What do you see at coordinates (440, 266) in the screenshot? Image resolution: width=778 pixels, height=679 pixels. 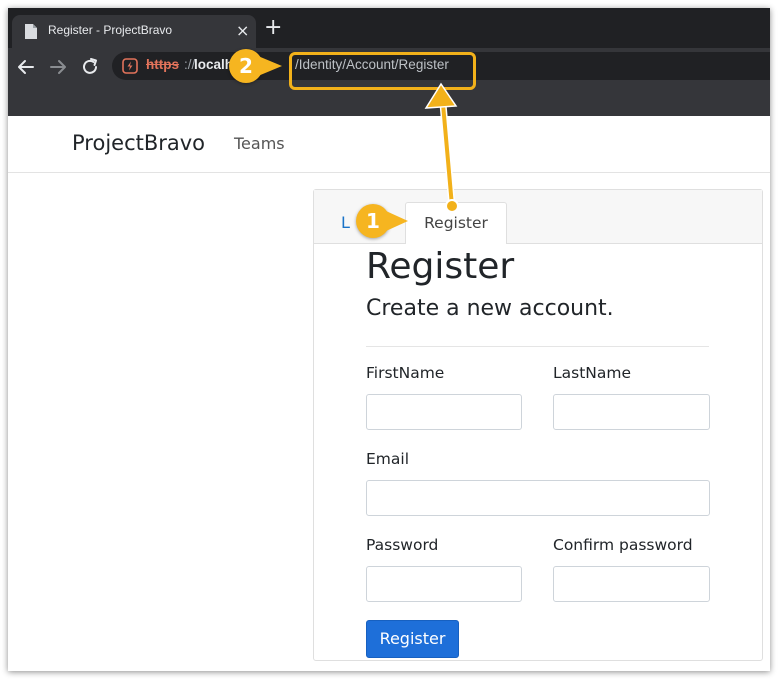 I see `page-title: Register` at bounding box center [440, 266].